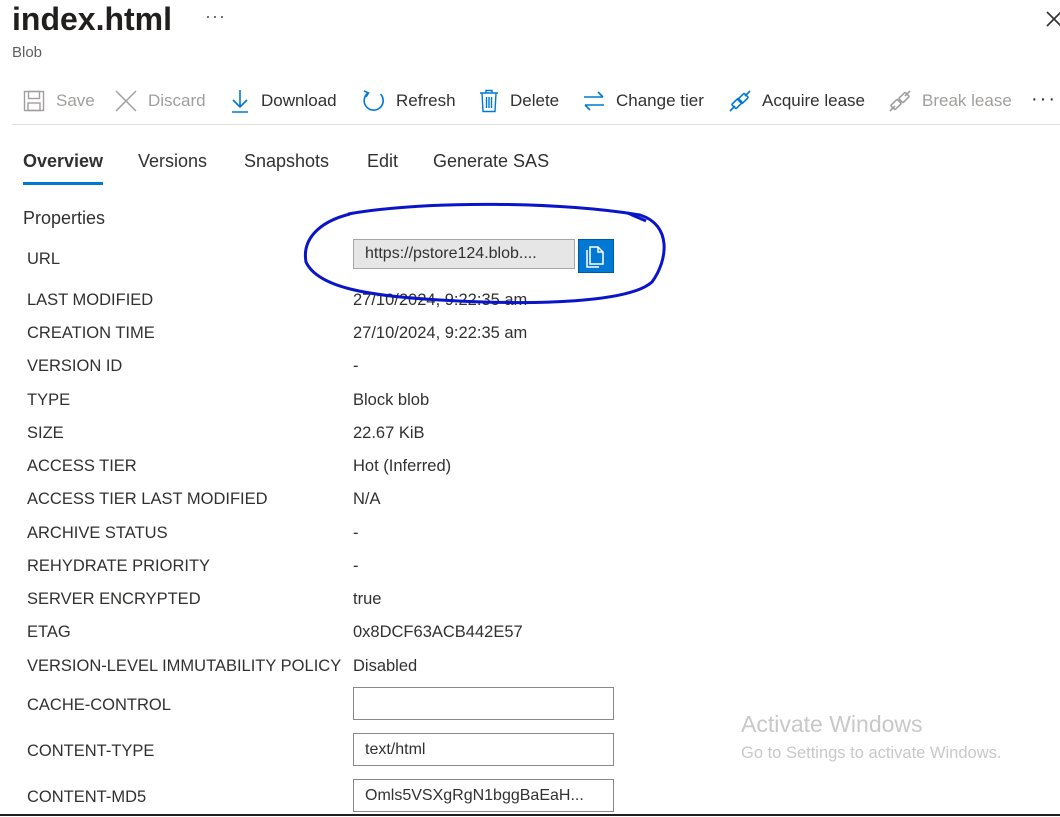 Image resolution: width=1060 pixels, height=817 pixels. Describe the element at coordinates (402, 466) in the screenshot. I see `prop-value: Hot (Inferred)` at that location.